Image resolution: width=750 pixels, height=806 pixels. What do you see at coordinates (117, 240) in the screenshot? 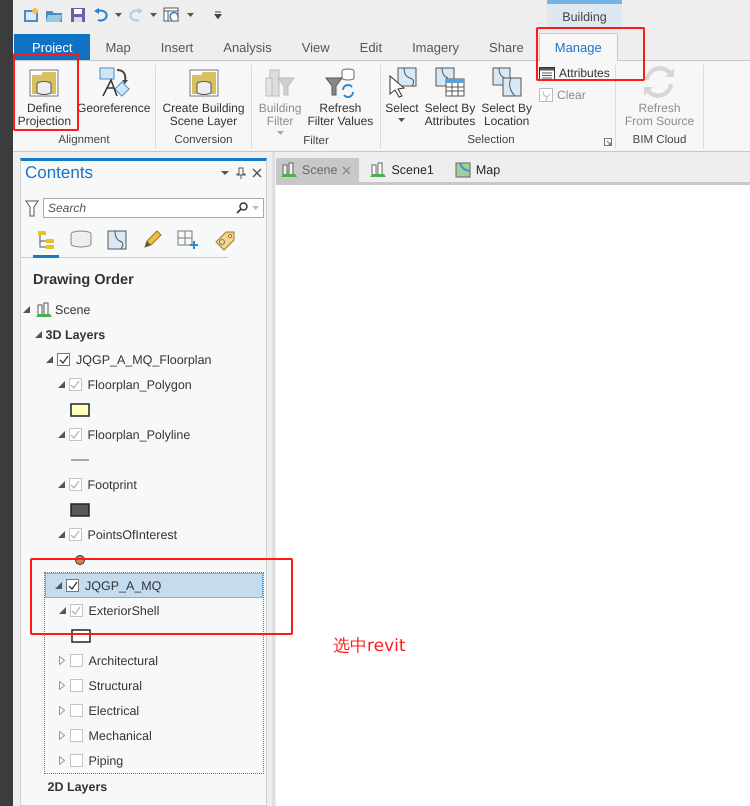
I see `map-sheet-icon` at bounding box center [117, 240].